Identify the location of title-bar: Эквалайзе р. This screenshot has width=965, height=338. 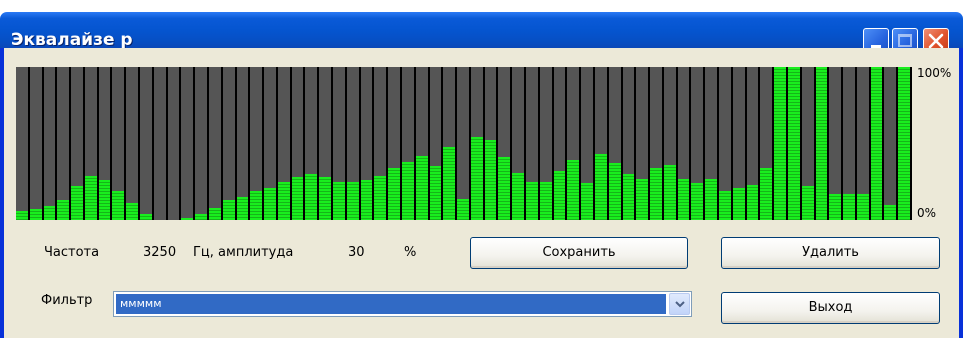
(481, 33).